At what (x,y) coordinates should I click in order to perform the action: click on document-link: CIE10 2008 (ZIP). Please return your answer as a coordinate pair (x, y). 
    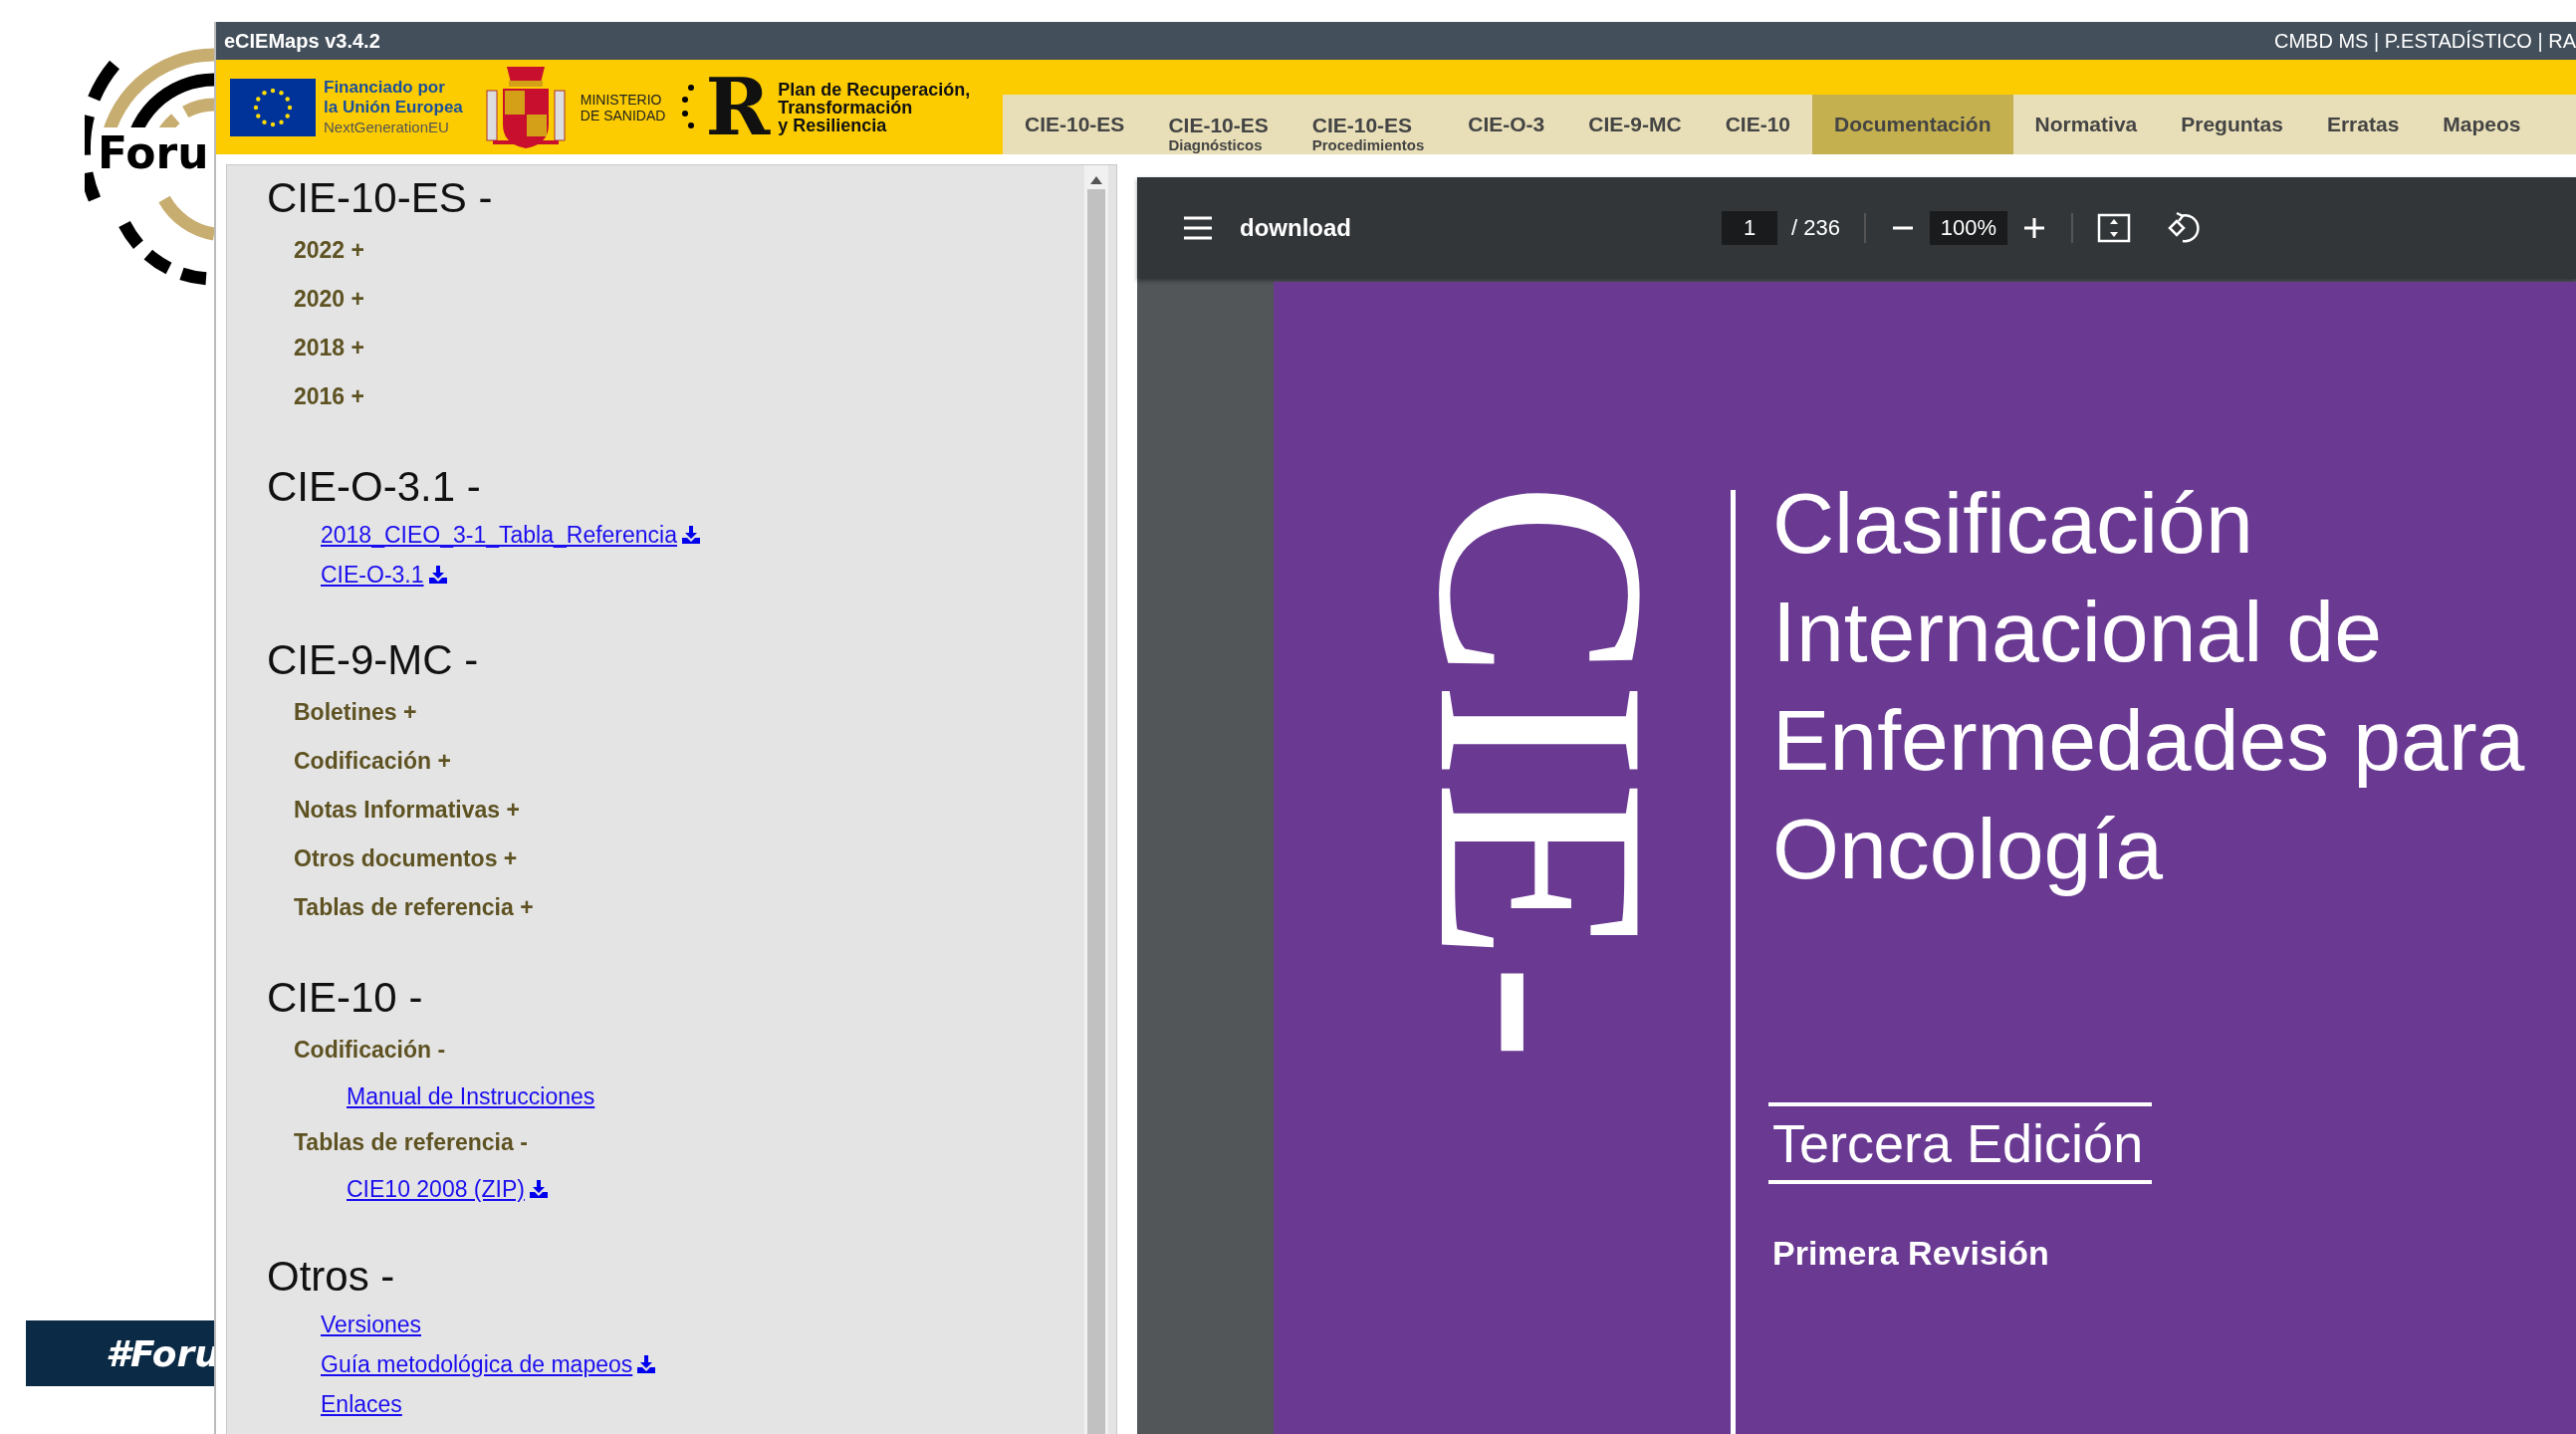
    Looking at the image, I should click on (436, 1189).